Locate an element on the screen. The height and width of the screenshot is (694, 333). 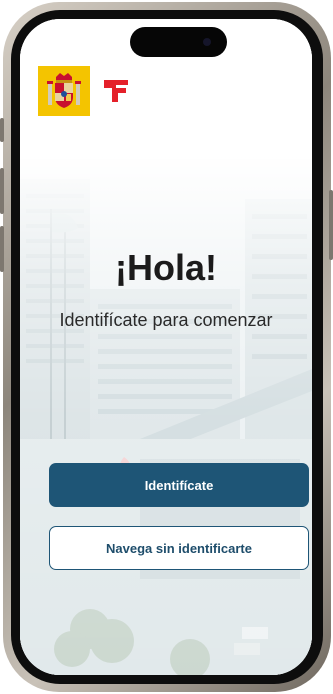
subtitle-text: Identifícate para comenzar is located at coordinates (166, 320).